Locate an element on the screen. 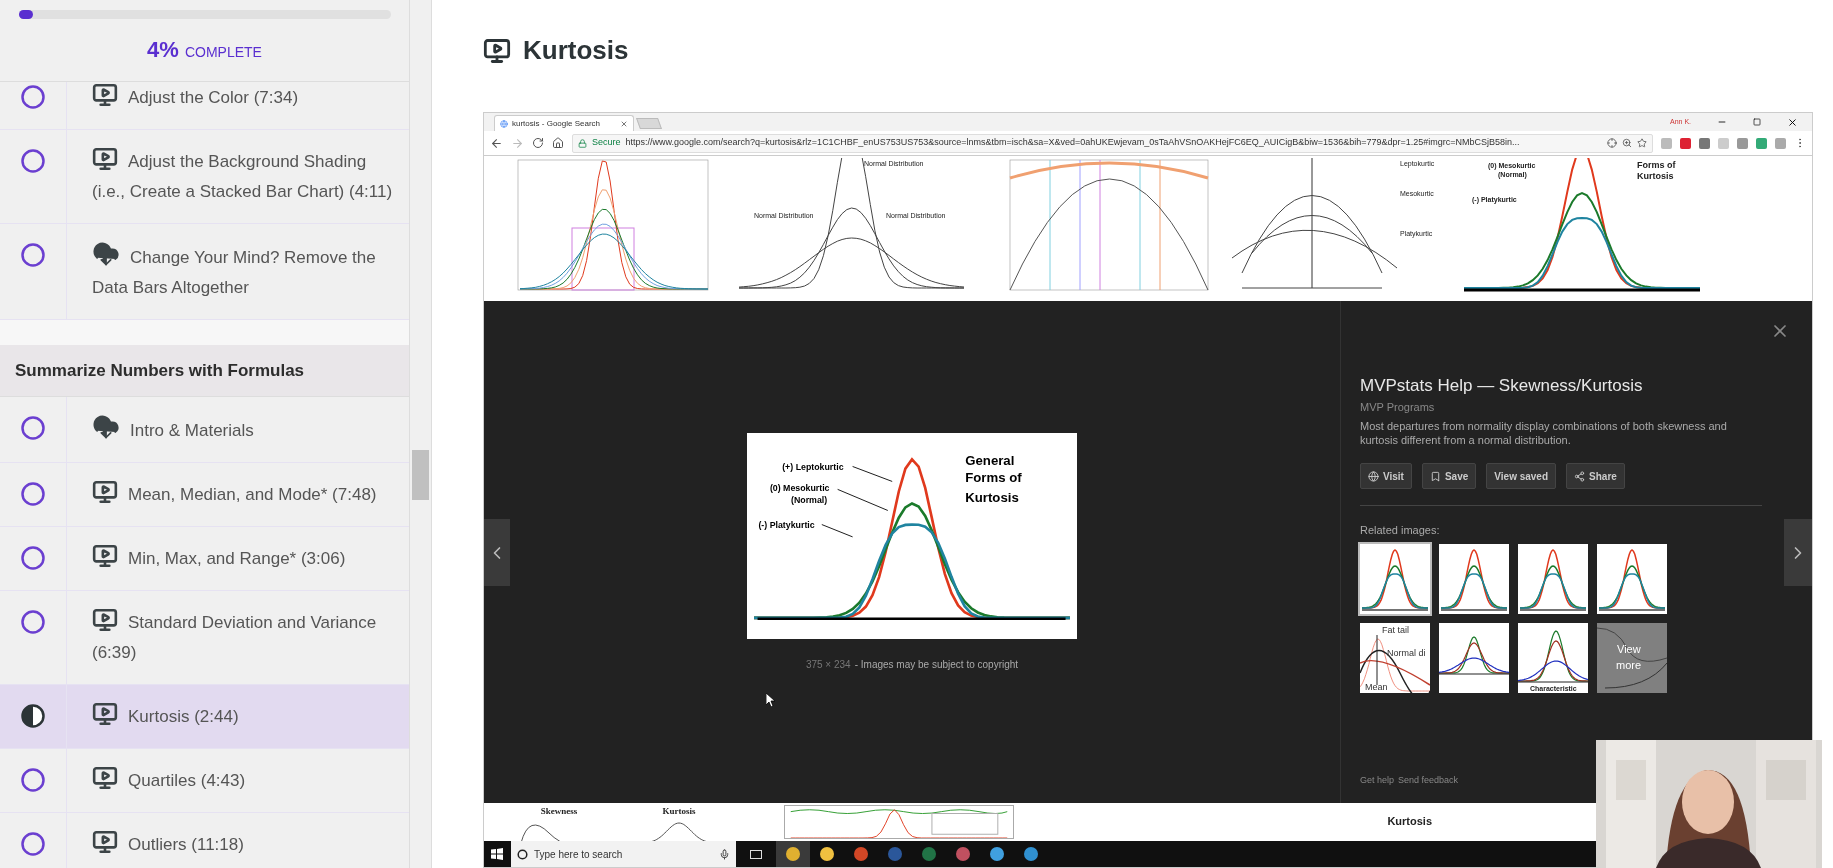 The image size is (1833, 868). image-title: MVPstats Help — Skewness/Kurtosis is located at coordinates (1502, 386).